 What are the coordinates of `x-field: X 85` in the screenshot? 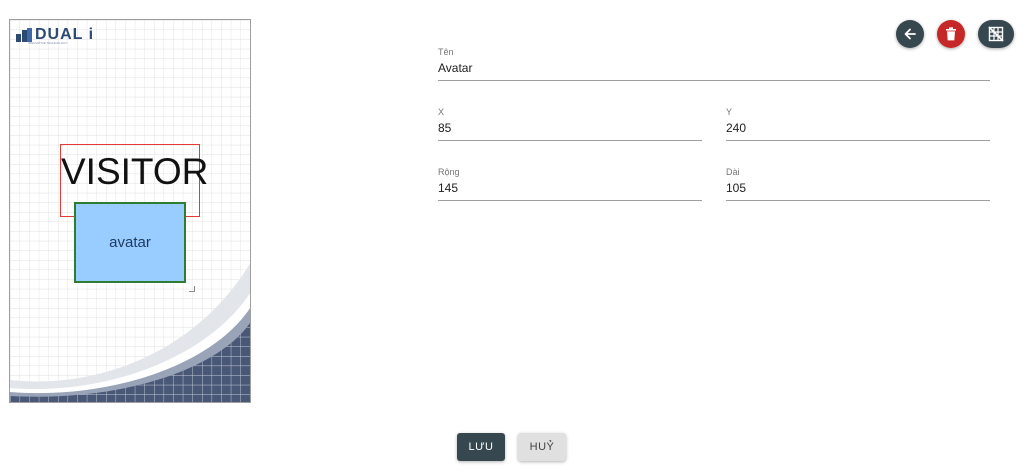 It's located at (570, 123).